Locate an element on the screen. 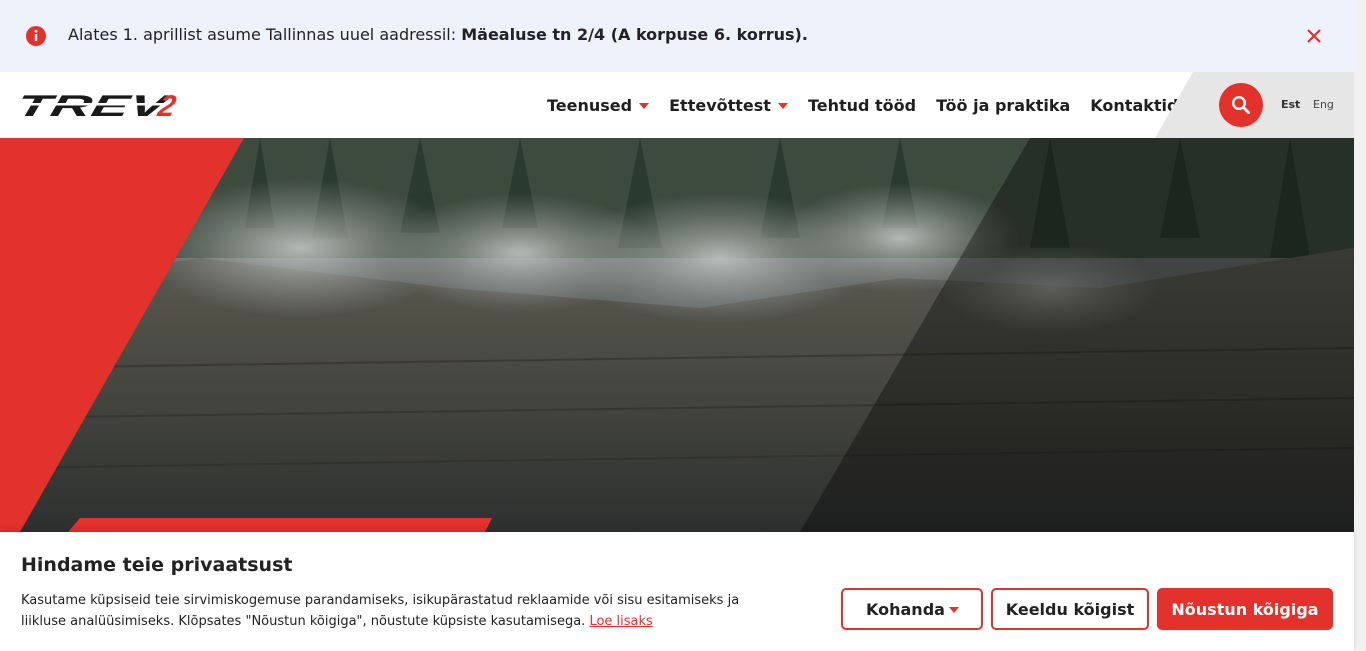 The height and width of the screenshot is (651, 1366). language-est: Est is located at coordinates (1290, 104).